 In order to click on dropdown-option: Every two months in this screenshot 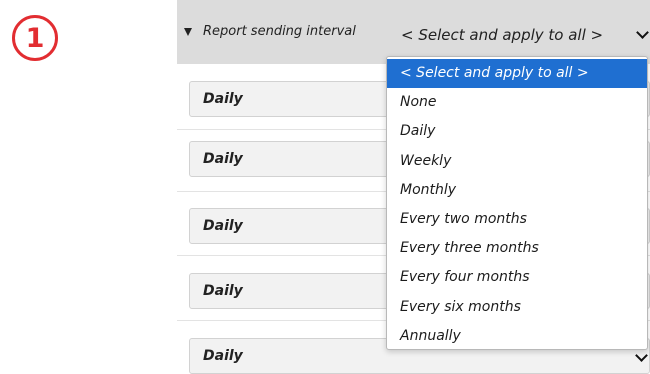, I will do `click(517, 219)`.